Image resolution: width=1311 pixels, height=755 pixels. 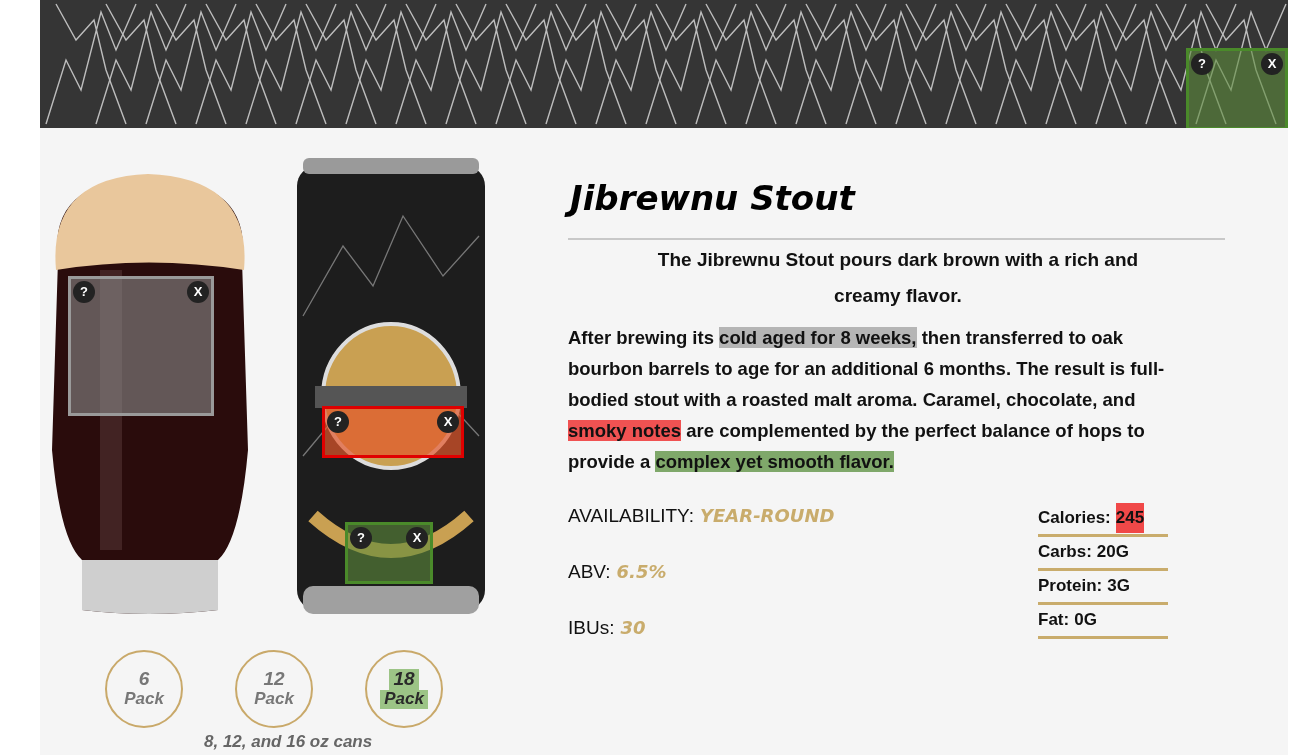 I want to click on stat-label: ABV:, so click(x=589, y=572).